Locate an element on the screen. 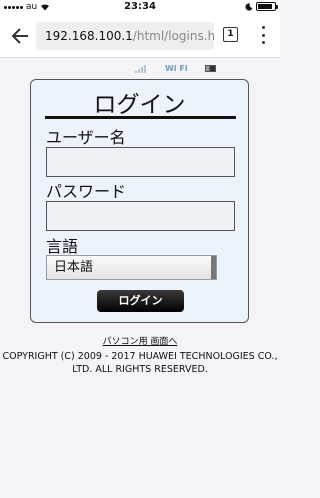  title-divider is located at coordinates (140, 117).